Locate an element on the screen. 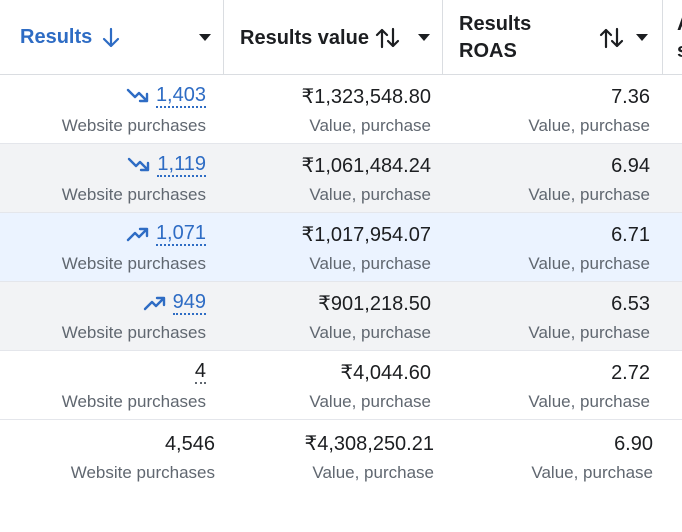  roas-value: 6.71 is located at coordinates (630, 235).